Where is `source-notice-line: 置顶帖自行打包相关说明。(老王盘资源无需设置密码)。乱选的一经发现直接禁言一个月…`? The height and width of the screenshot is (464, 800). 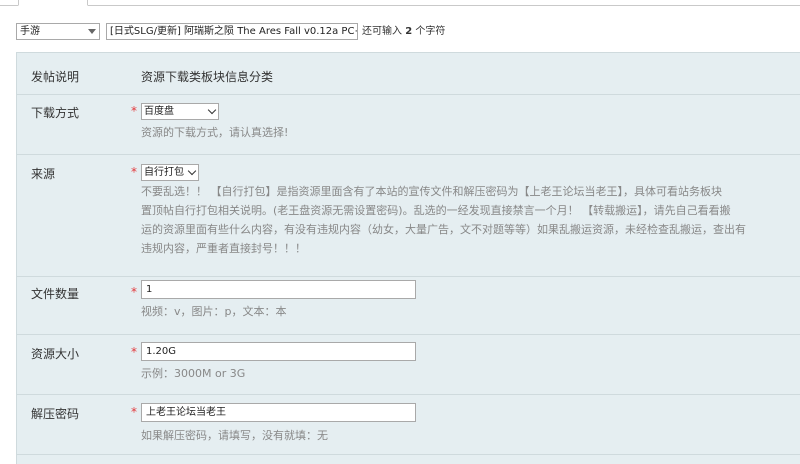
source-notice-line: 置顶帖自行打包相关说明。(老王盘资源无需设置密码)。乱选的一经发现直接禁言一个月… is located at coordinates (436, 210).